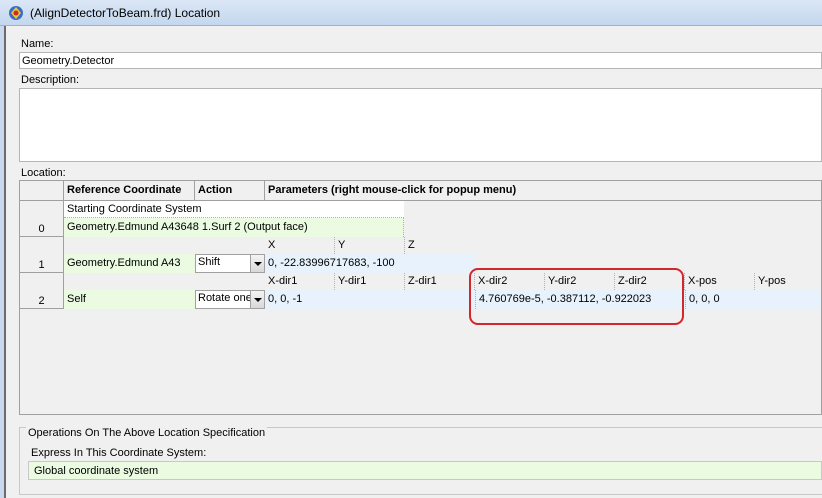 The height and width of the screenshot is (498, 822). What do you see at coordinates (42, 255) in the screenshot?
I see `row-header-1: 1` at bounding box center [42, 255].